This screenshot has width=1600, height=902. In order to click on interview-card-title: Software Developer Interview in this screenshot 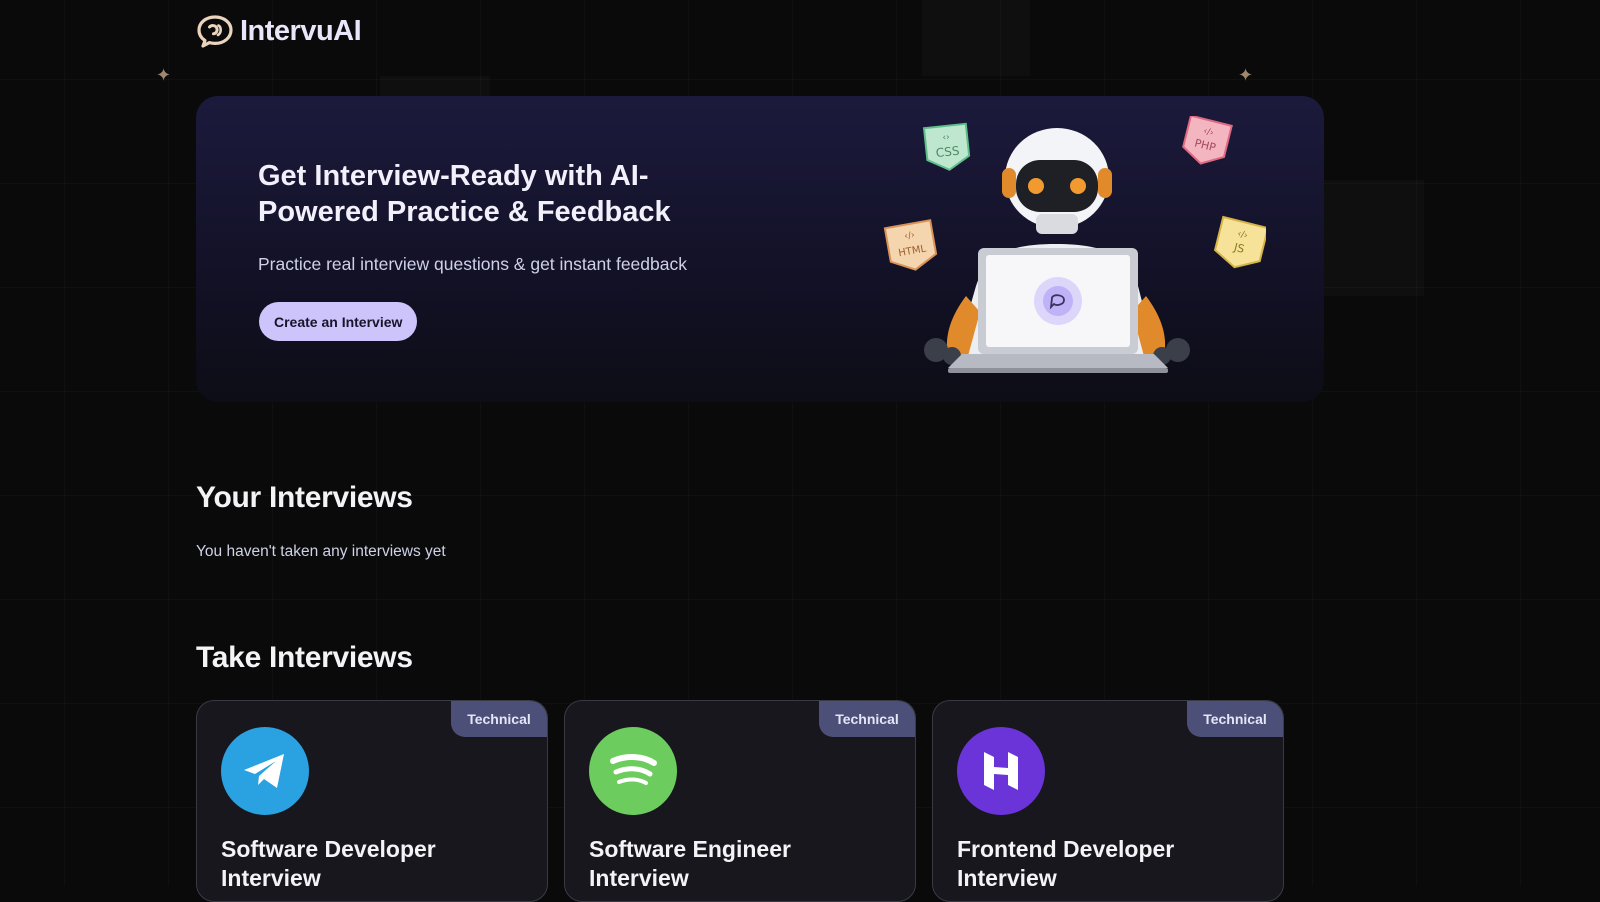, I will do `click(328, 863)`.